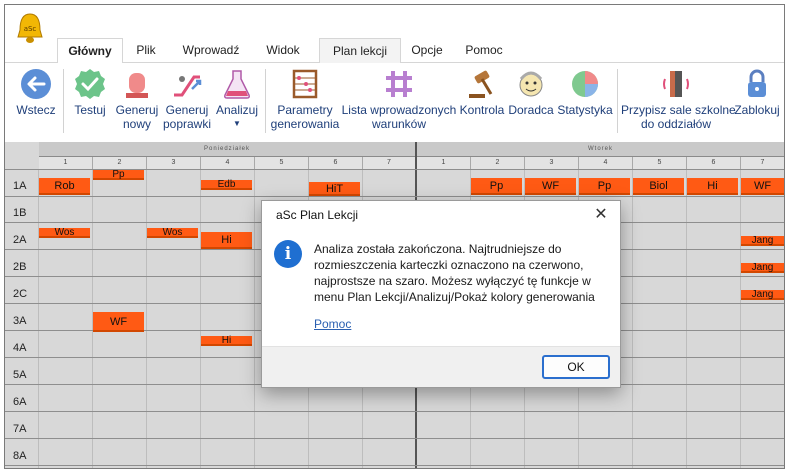 The image size is (788, 472). Describe the element at coordinates (21, 348) in the screenshot. I see `class-row-label: 4A` at that location.